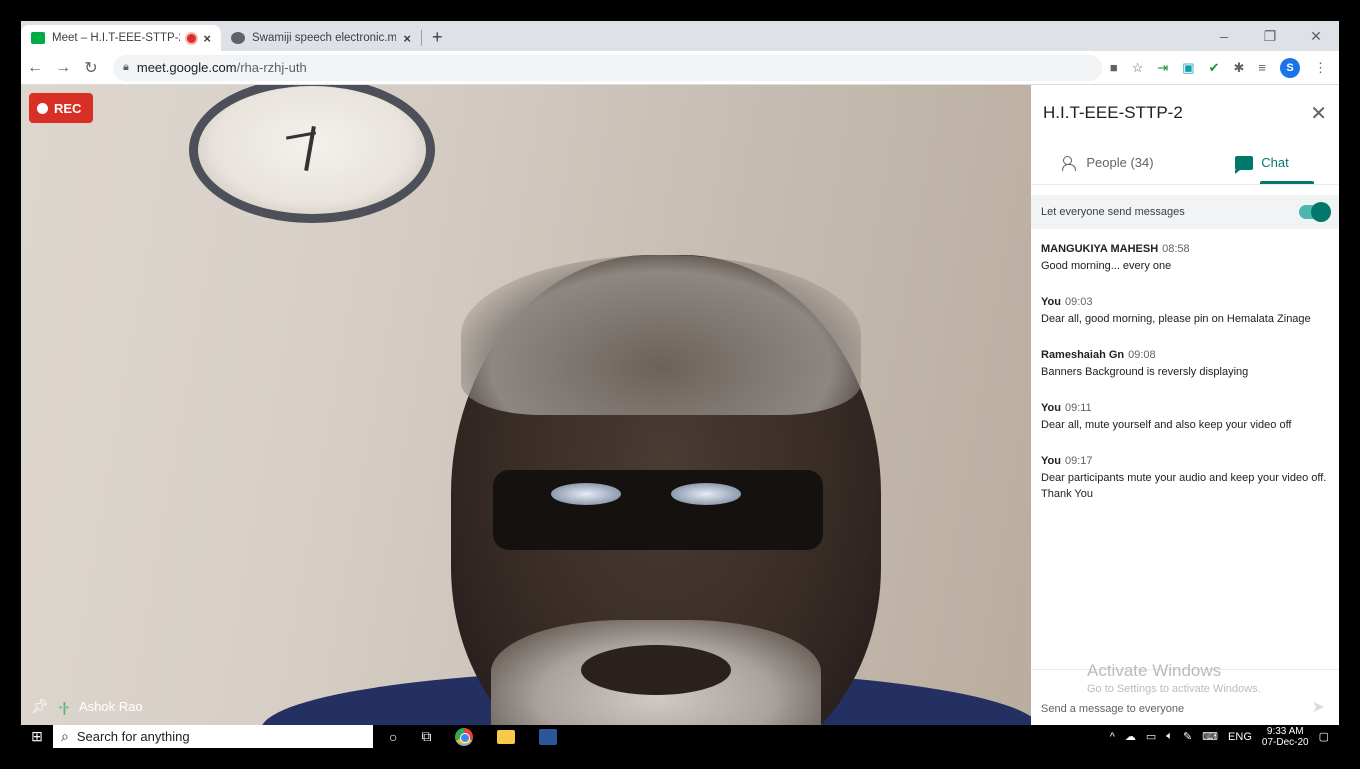  Describe the element at coordinates (1070, 163) in the screenshot. I see `people-icon` at that location.